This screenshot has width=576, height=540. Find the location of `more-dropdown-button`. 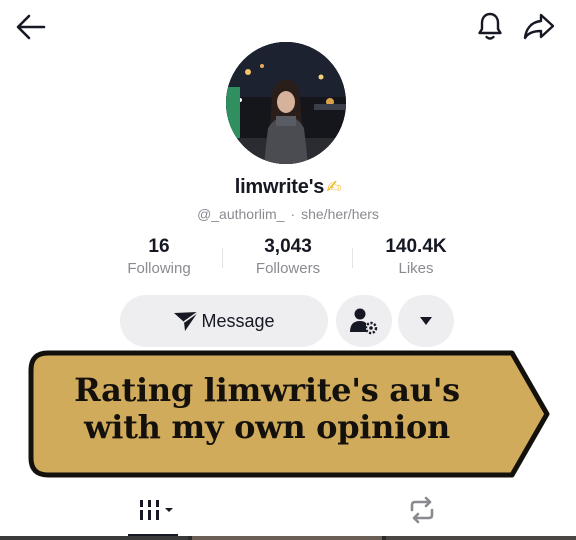

more-dropdown-button is located at coordinates (426, 321).